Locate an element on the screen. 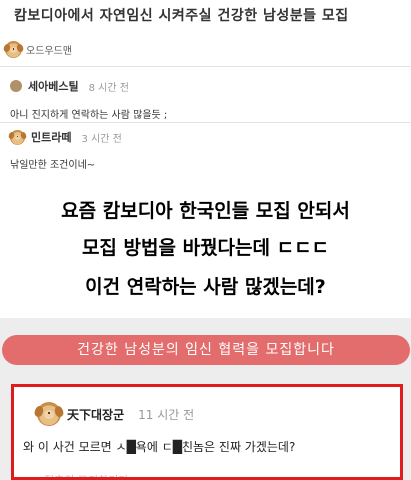 The image size is (411, 480). comment-header: 天下대장군 11 시간 전 is located at coordinates (115, 414).